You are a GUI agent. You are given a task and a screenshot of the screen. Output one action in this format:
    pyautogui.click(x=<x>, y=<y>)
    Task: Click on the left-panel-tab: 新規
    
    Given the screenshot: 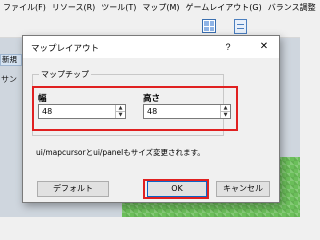 What is the action you would take?
    pyautogui.click(x=11, y=60)
    